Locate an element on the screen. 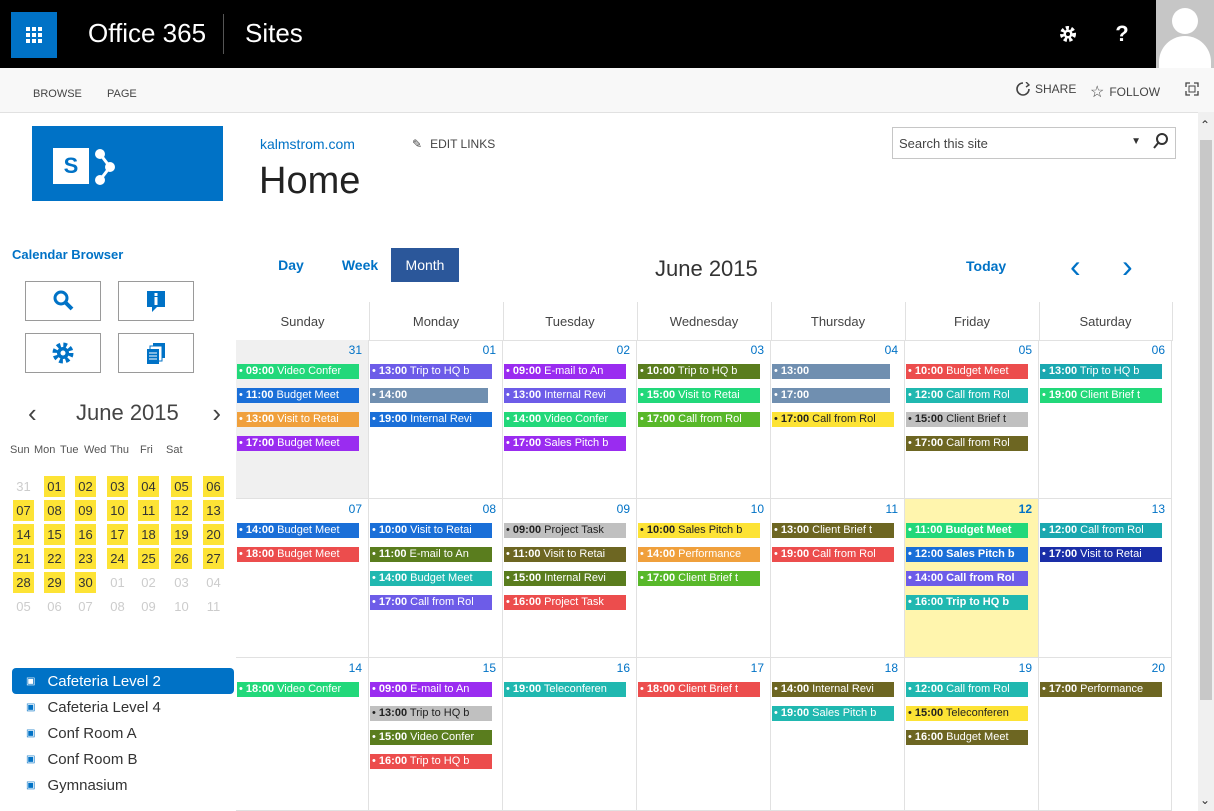 This screenshot has height=811, width=1214. mini-day-cell: 16 is located at coordinates (85, 534).